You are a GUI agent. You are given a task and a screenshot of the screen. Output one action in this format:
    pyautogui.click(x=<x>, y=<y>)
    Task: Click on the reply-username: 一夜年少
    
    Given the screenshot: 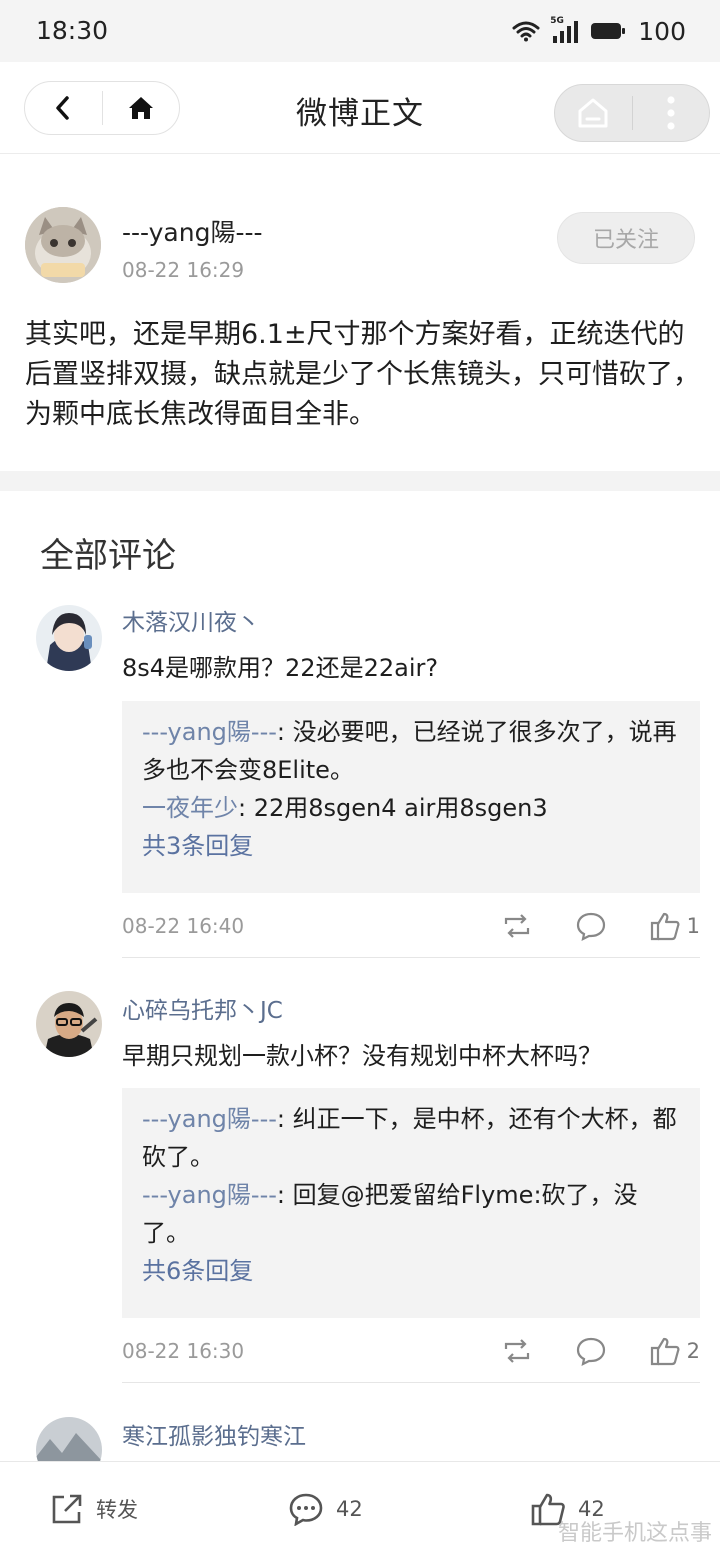 What is the action you would take?
    pyautogui.click(x=190, y=808)
    